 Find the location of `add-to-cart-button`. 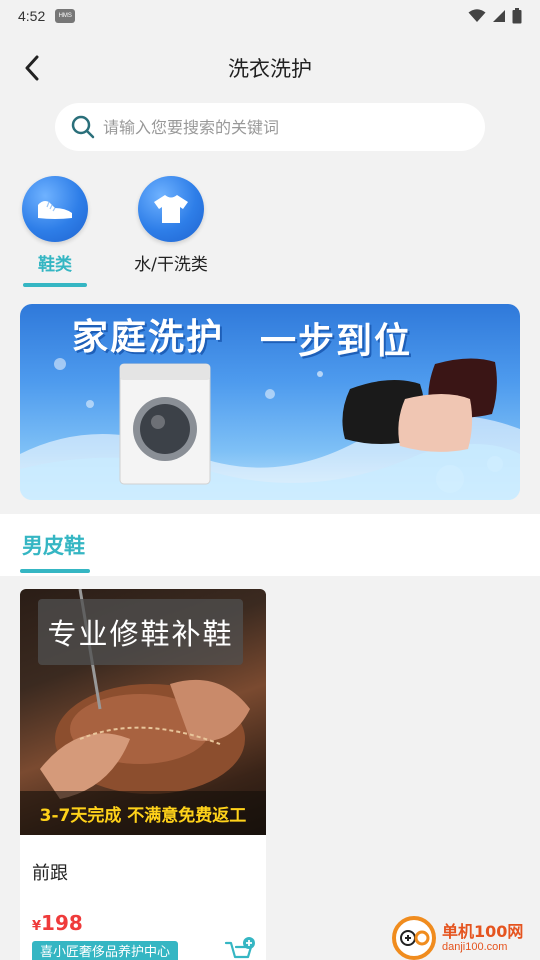

add-to-cart-button is located at coordinates (240, 948).